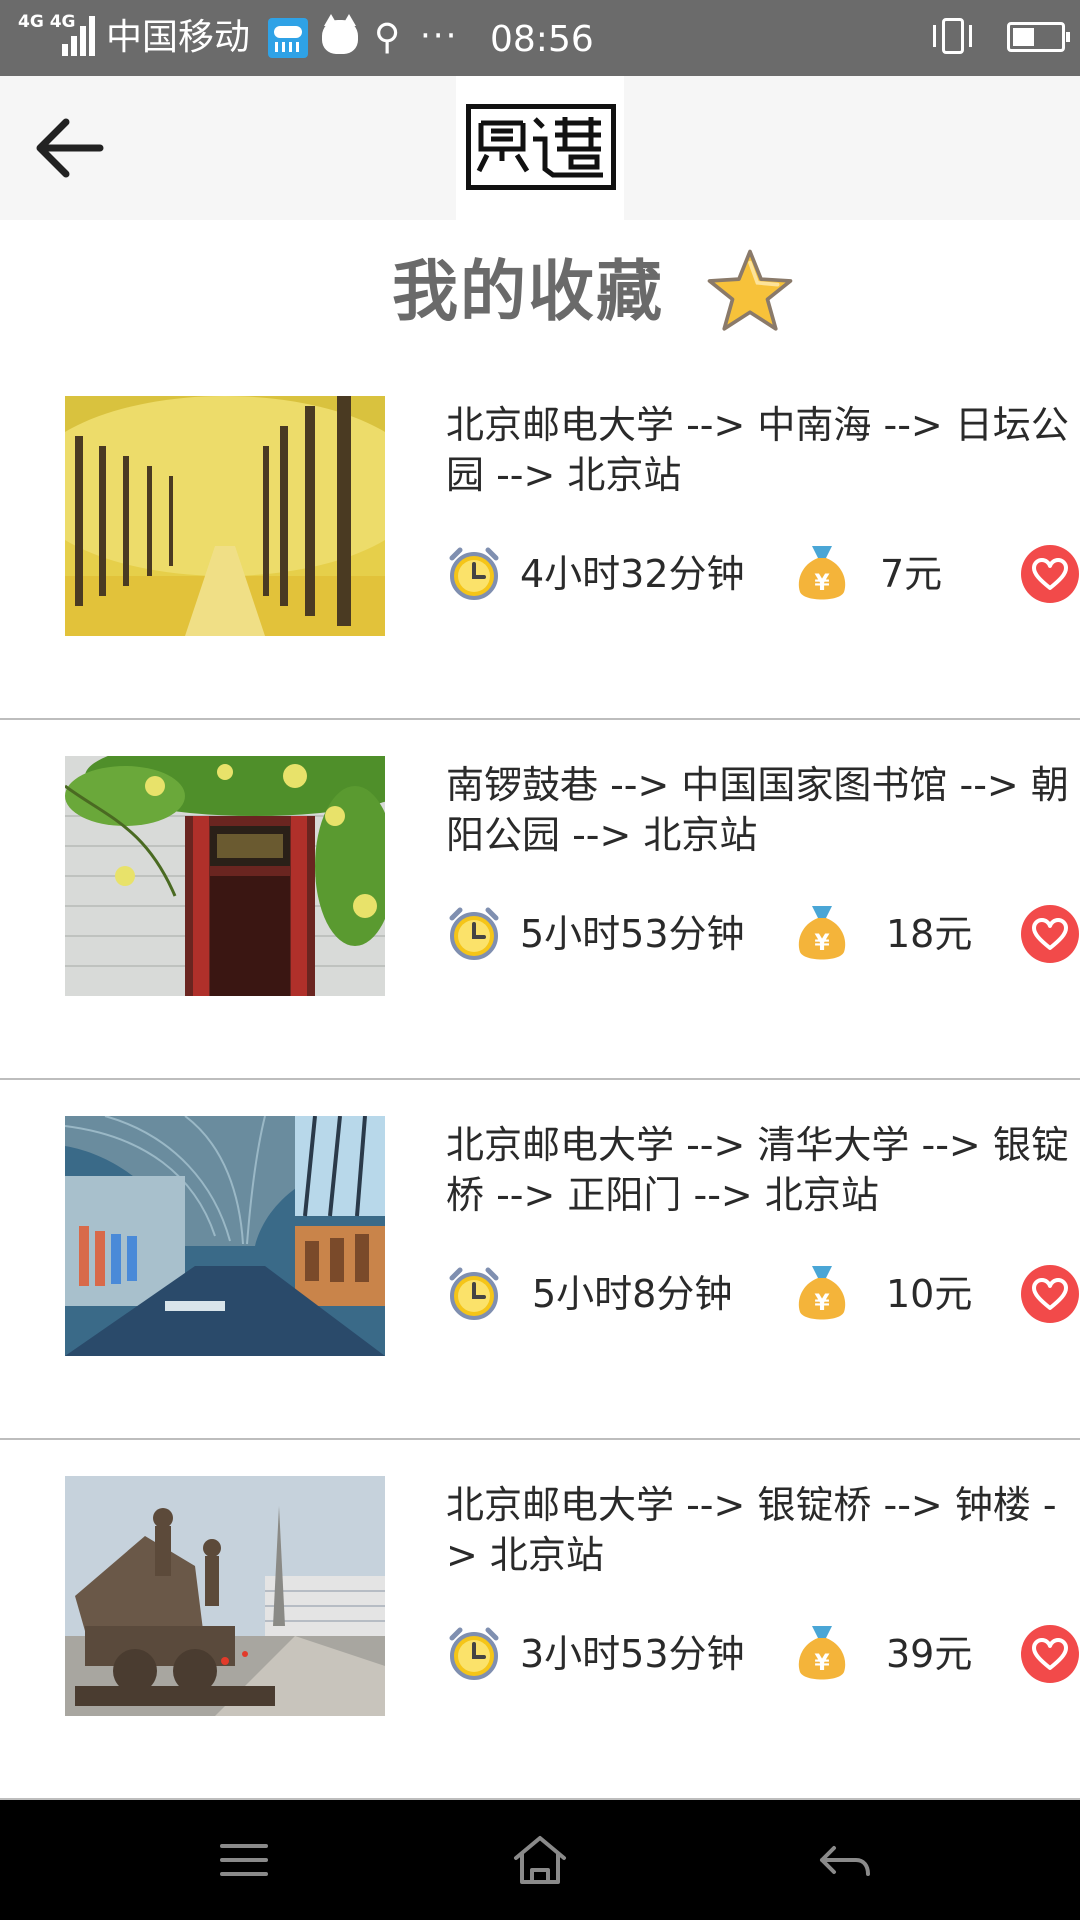 This screenshot has width=1080, height=1920. I want to click on arrow-left-icon, so click(70, 148).